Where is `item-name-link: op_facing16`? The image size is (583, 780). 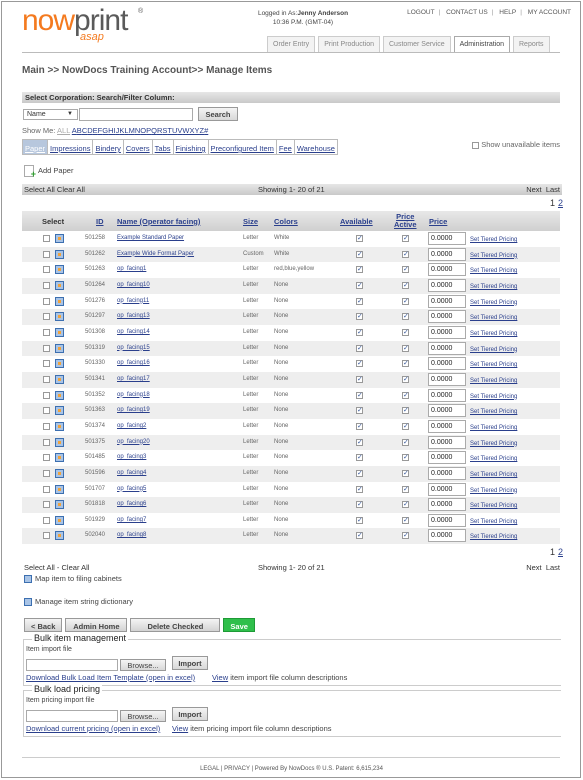 item-name-link: op_facing16 is located at coordinates (133, 363).